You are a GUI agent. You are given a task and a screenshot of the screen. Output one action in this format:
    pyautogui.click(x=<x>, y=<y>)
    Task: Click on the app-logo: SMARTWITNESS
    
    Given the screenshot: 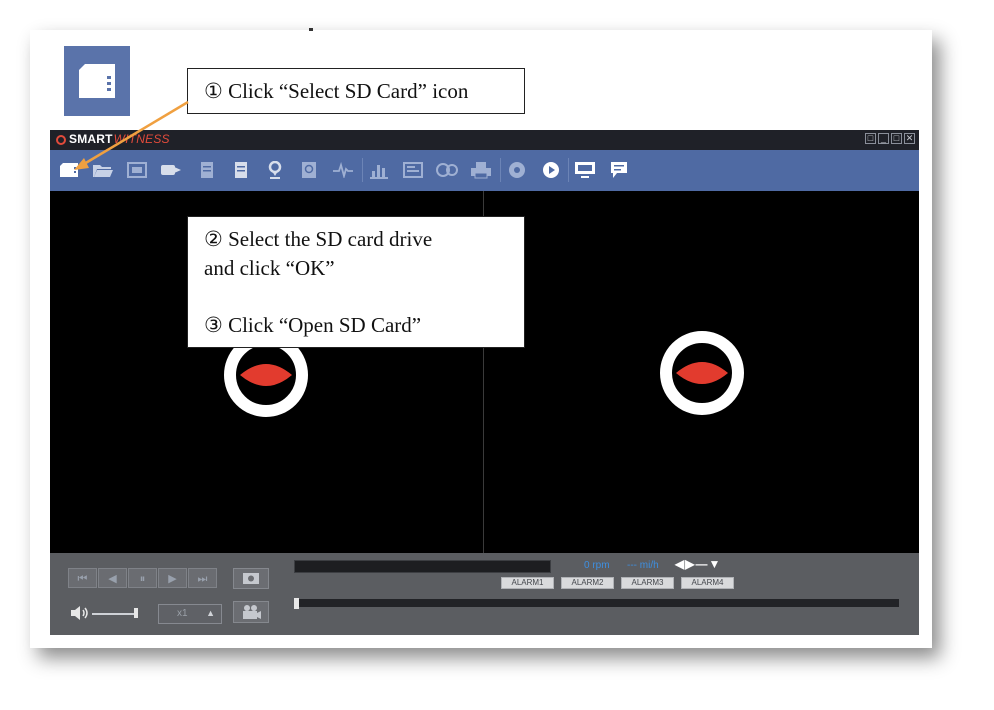 What is the action you would take?
    pyautogui.click(x=113, y=139)
    